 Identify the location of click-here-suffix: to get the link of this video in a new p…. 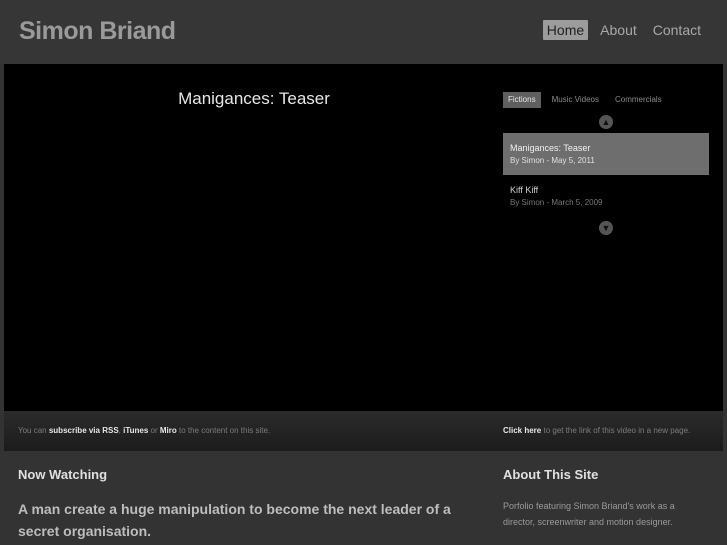
(616, 430).